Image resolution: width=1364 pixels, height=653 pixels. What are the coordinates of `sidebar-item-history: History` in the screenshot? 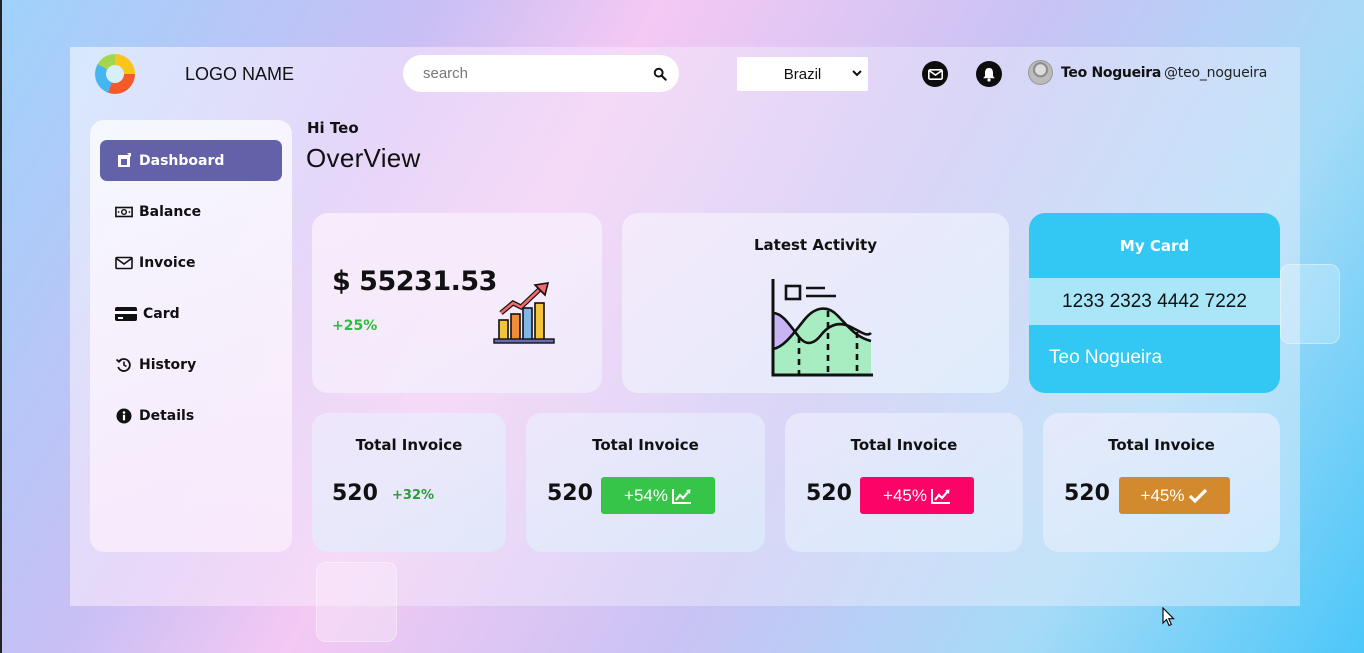 It's located at (191, 364).